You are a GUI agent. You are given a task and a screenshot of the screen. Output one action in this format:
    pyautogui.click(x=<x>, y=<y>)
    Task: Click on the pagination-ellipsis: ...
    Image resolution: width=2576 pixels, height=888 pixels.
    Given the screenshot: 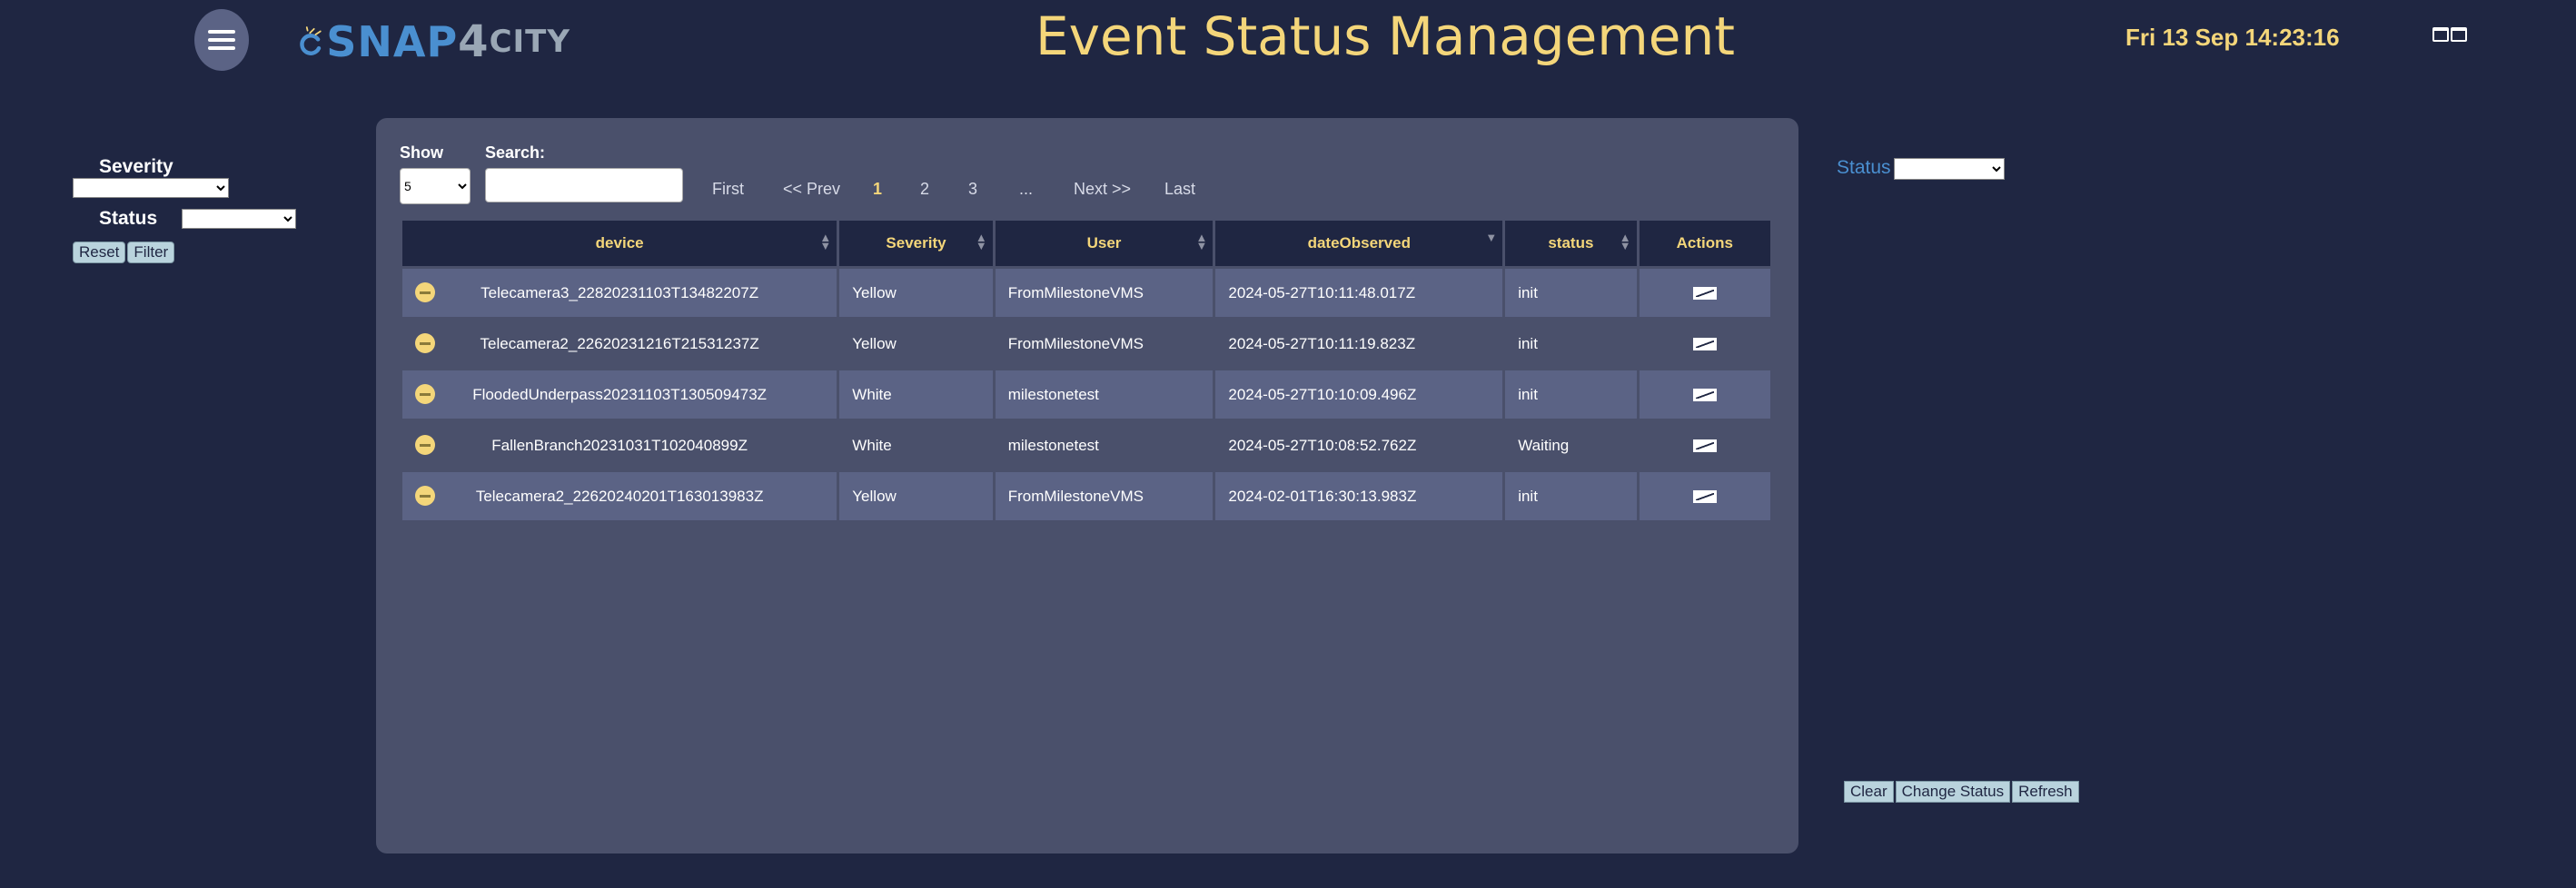 What is the action you would take?
    pyautogui.click(x=1026, y=189)
    